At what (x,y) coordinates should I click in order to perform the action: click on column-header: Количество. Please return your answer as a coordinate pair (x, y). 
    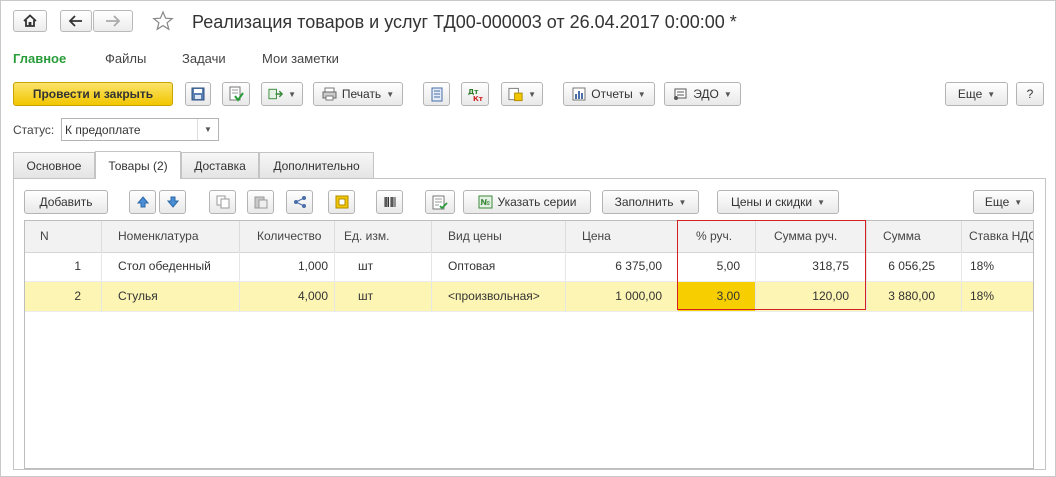
    Looking at the image, I should click on (287, 236).